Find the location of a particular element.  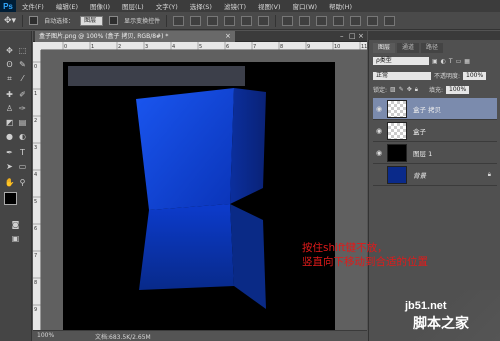

layer-row-layer1: ◉ 图层 1 is located at coordinates (435, 153).